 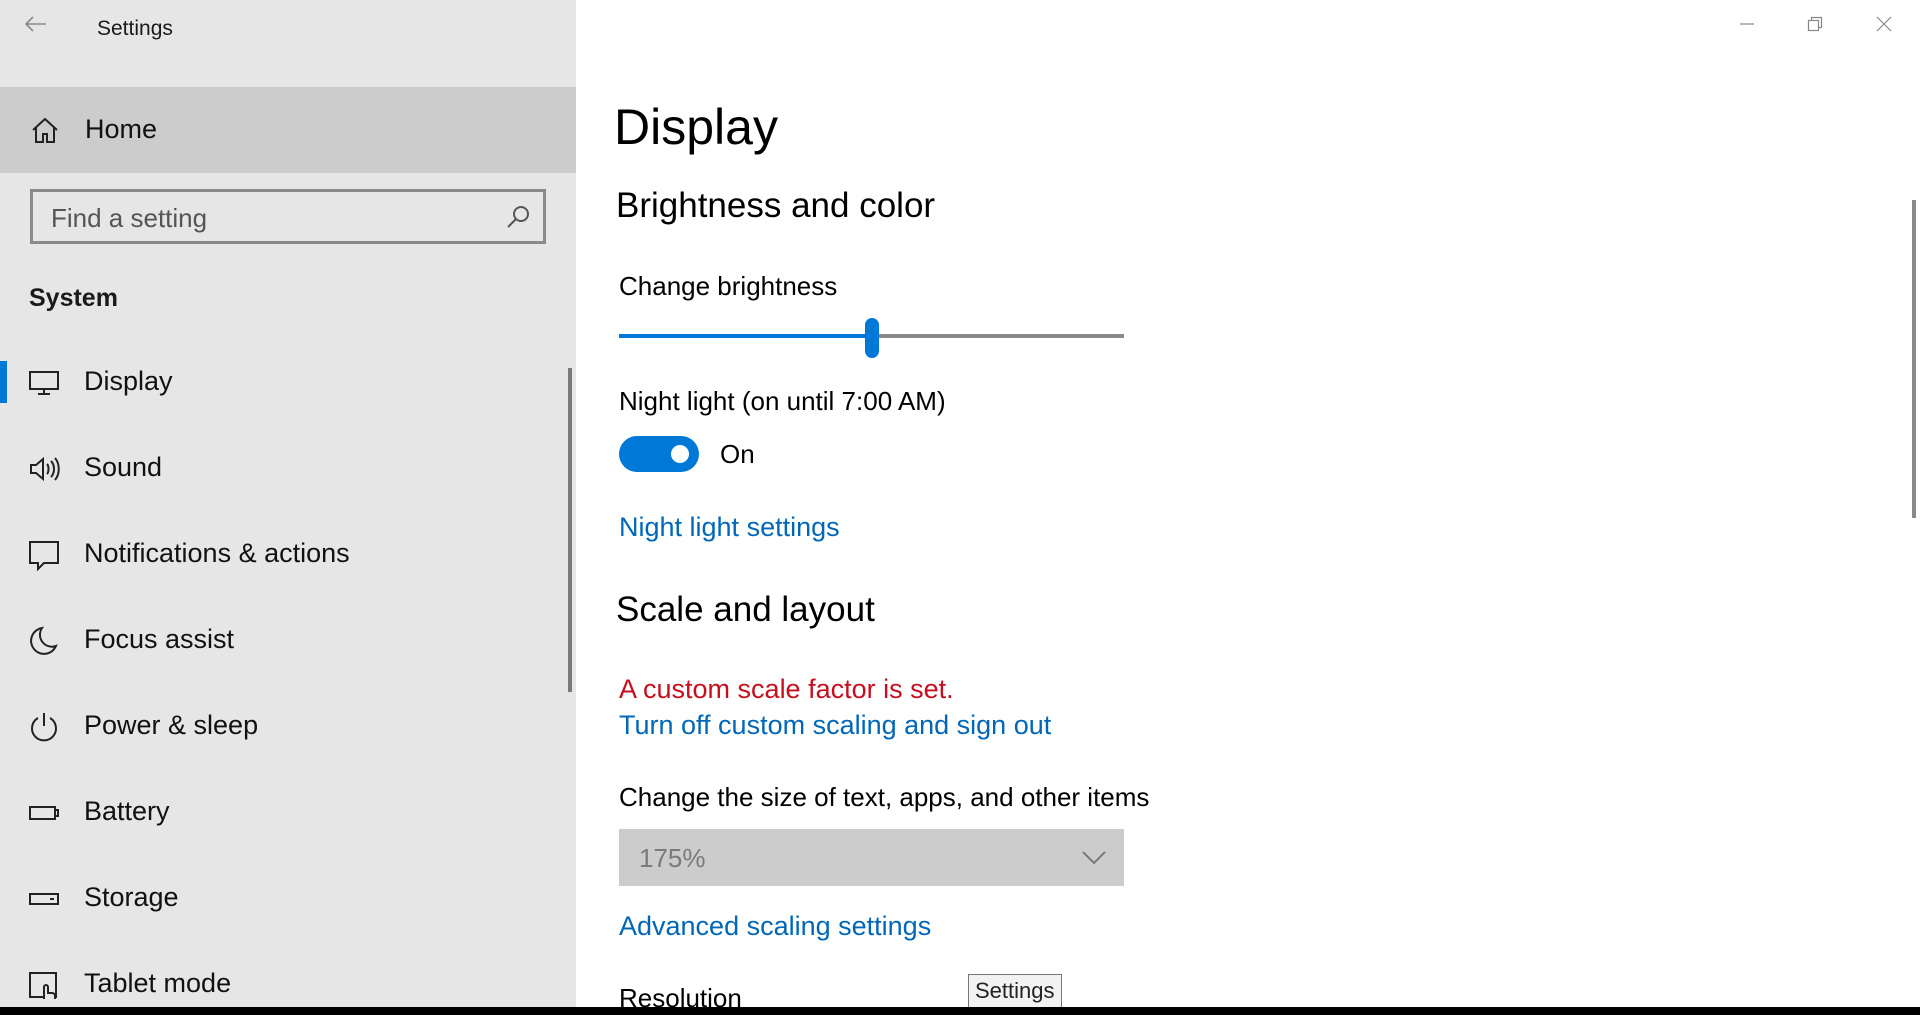 I want to click on close-icon, so click(x=1884, y=24).